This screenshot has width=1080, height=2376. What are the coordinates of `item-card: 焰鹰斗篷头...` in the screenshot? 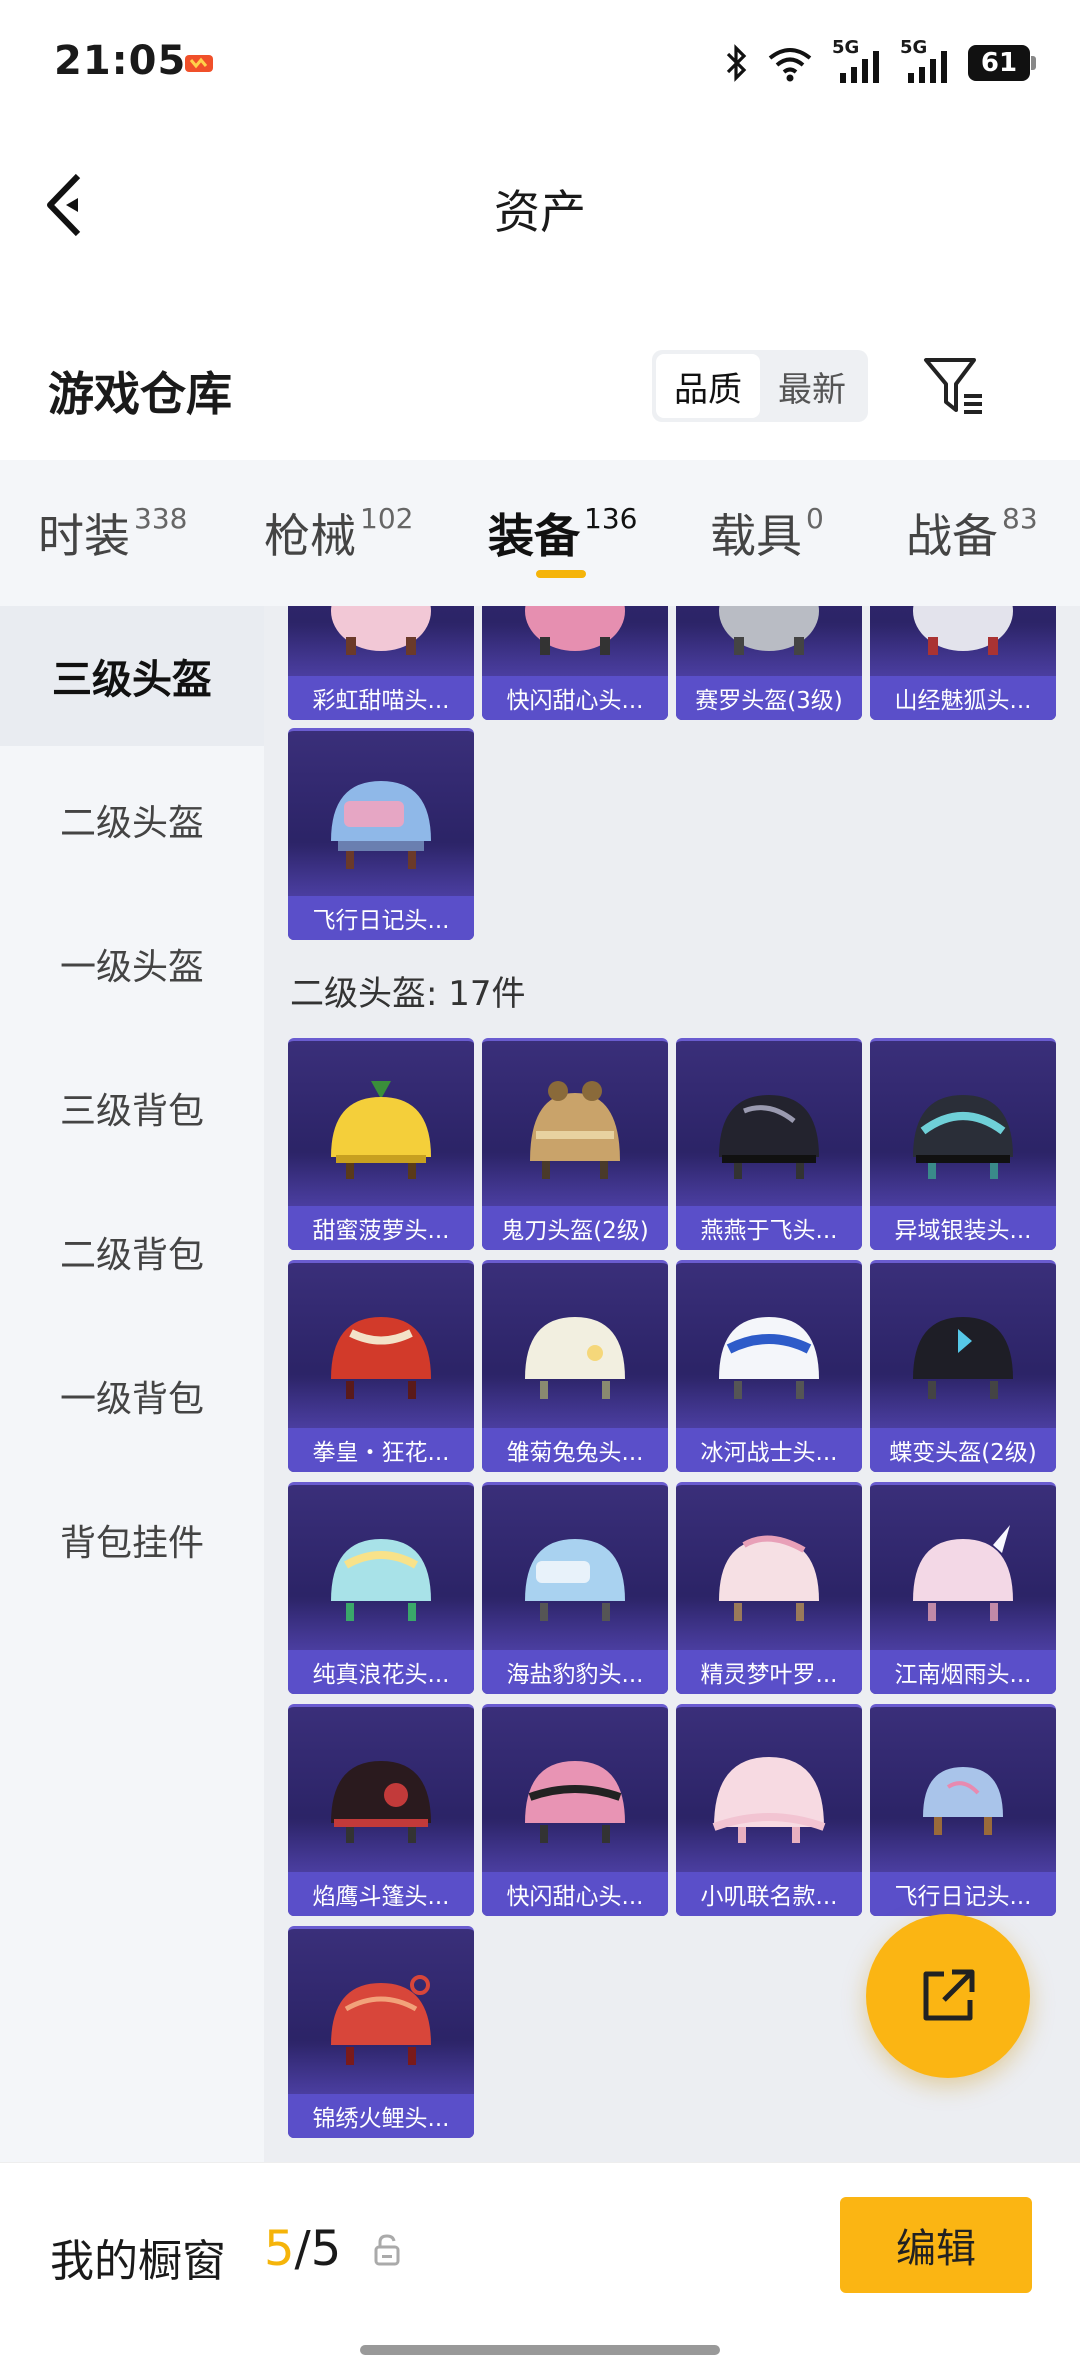 It's located at (381, 1810).